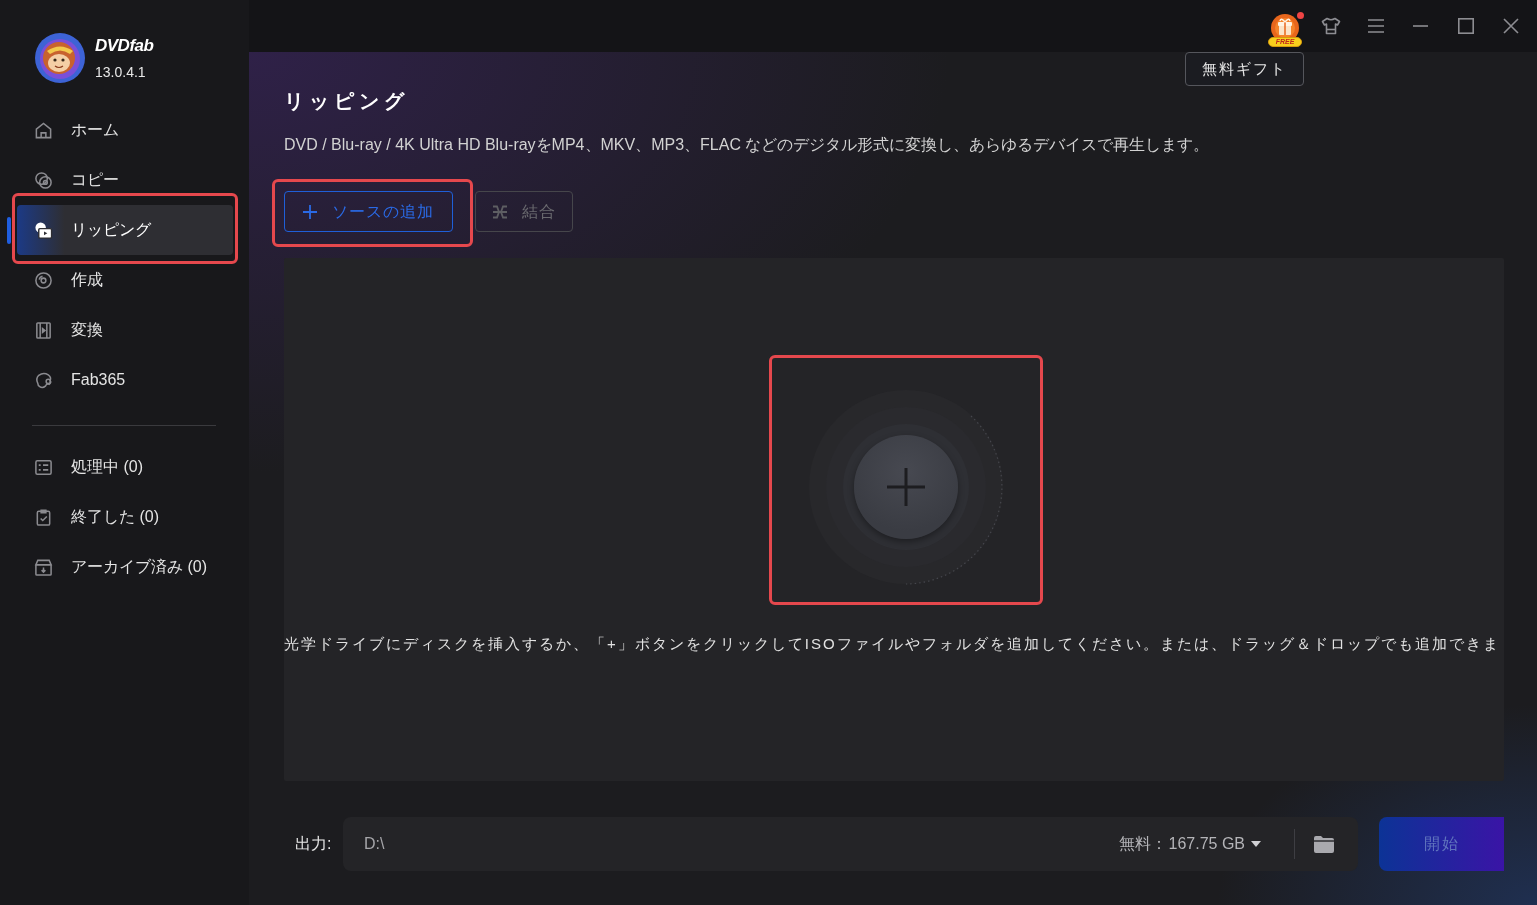 This screenshot has width=1537, height=905. I want to click on sidebar-item: コピー, so click(125, 180).